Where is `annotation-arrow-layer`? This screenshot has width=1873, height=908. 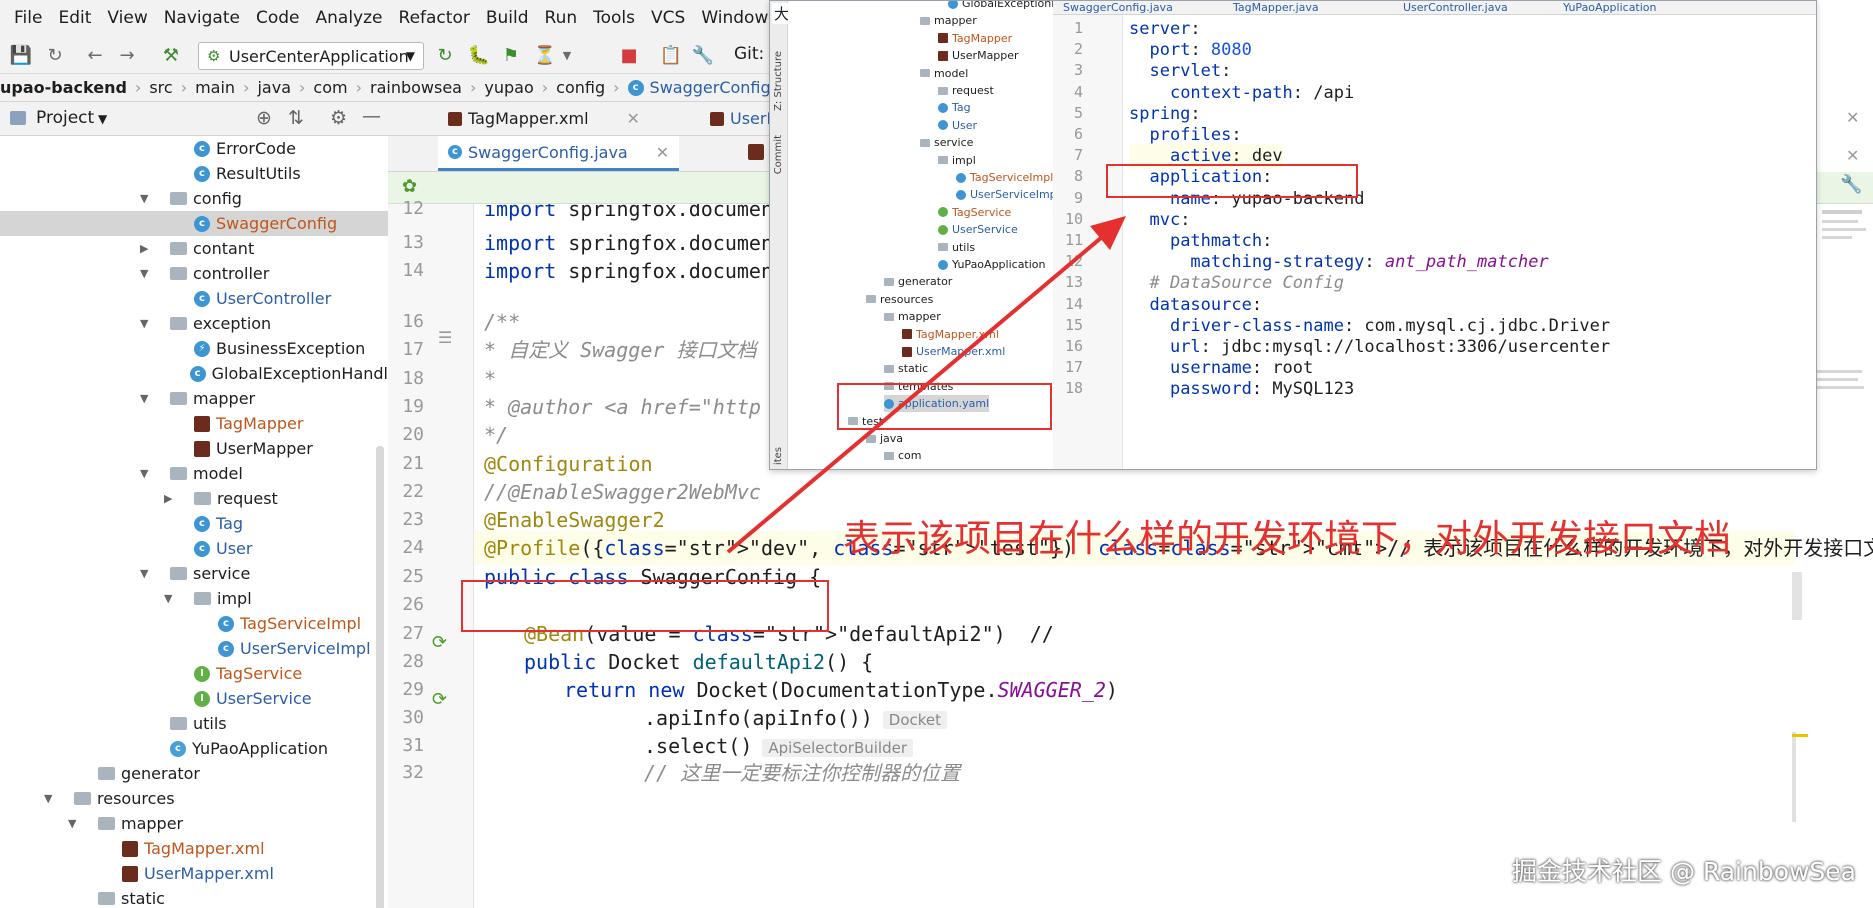 annotation-arrow-layer is located at coordinates (926, 385).